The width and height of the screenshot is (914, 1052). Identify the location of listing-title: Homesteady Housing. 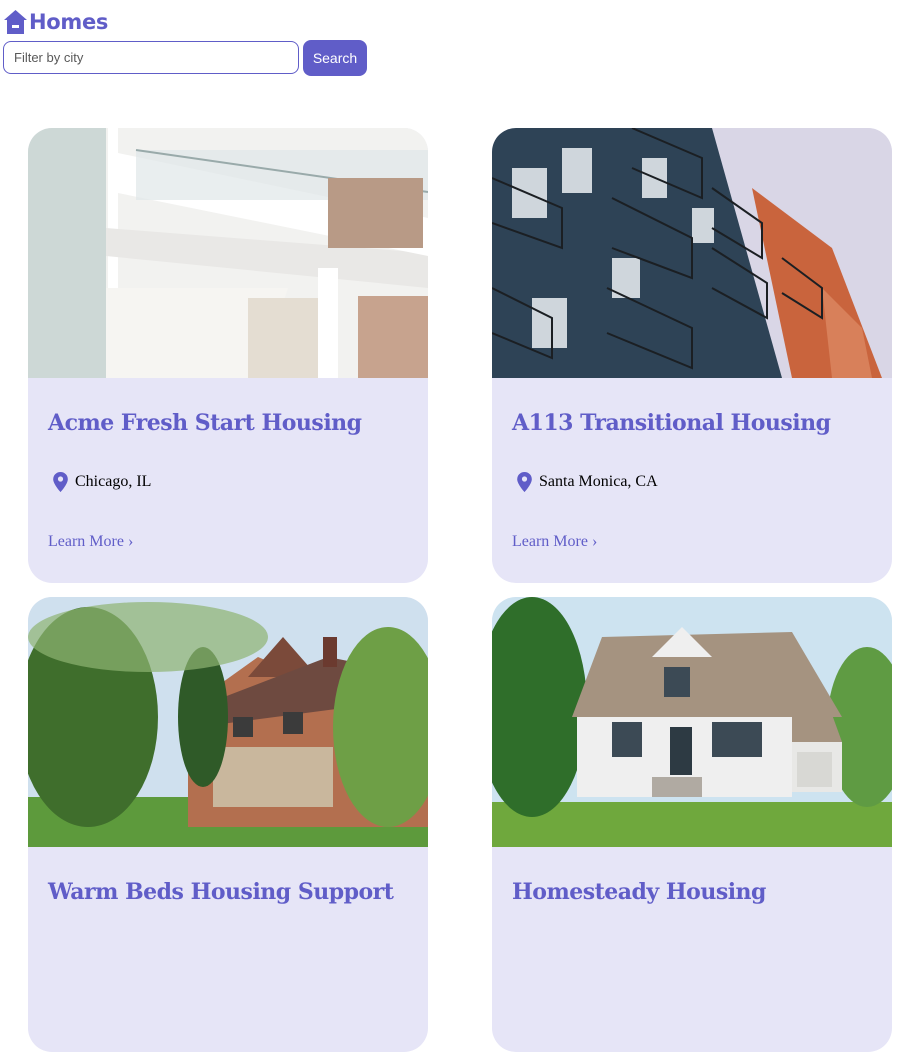
(639, 892).